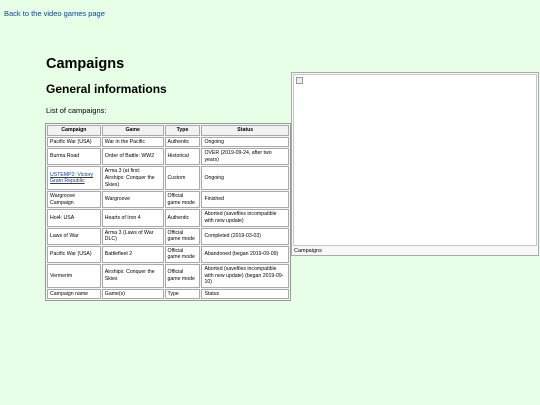  What do you see at coordinates (245, 236) in the screenshot?
I see `status-cell: Completed (2019-03-03)` at bounding box center [245, 236].